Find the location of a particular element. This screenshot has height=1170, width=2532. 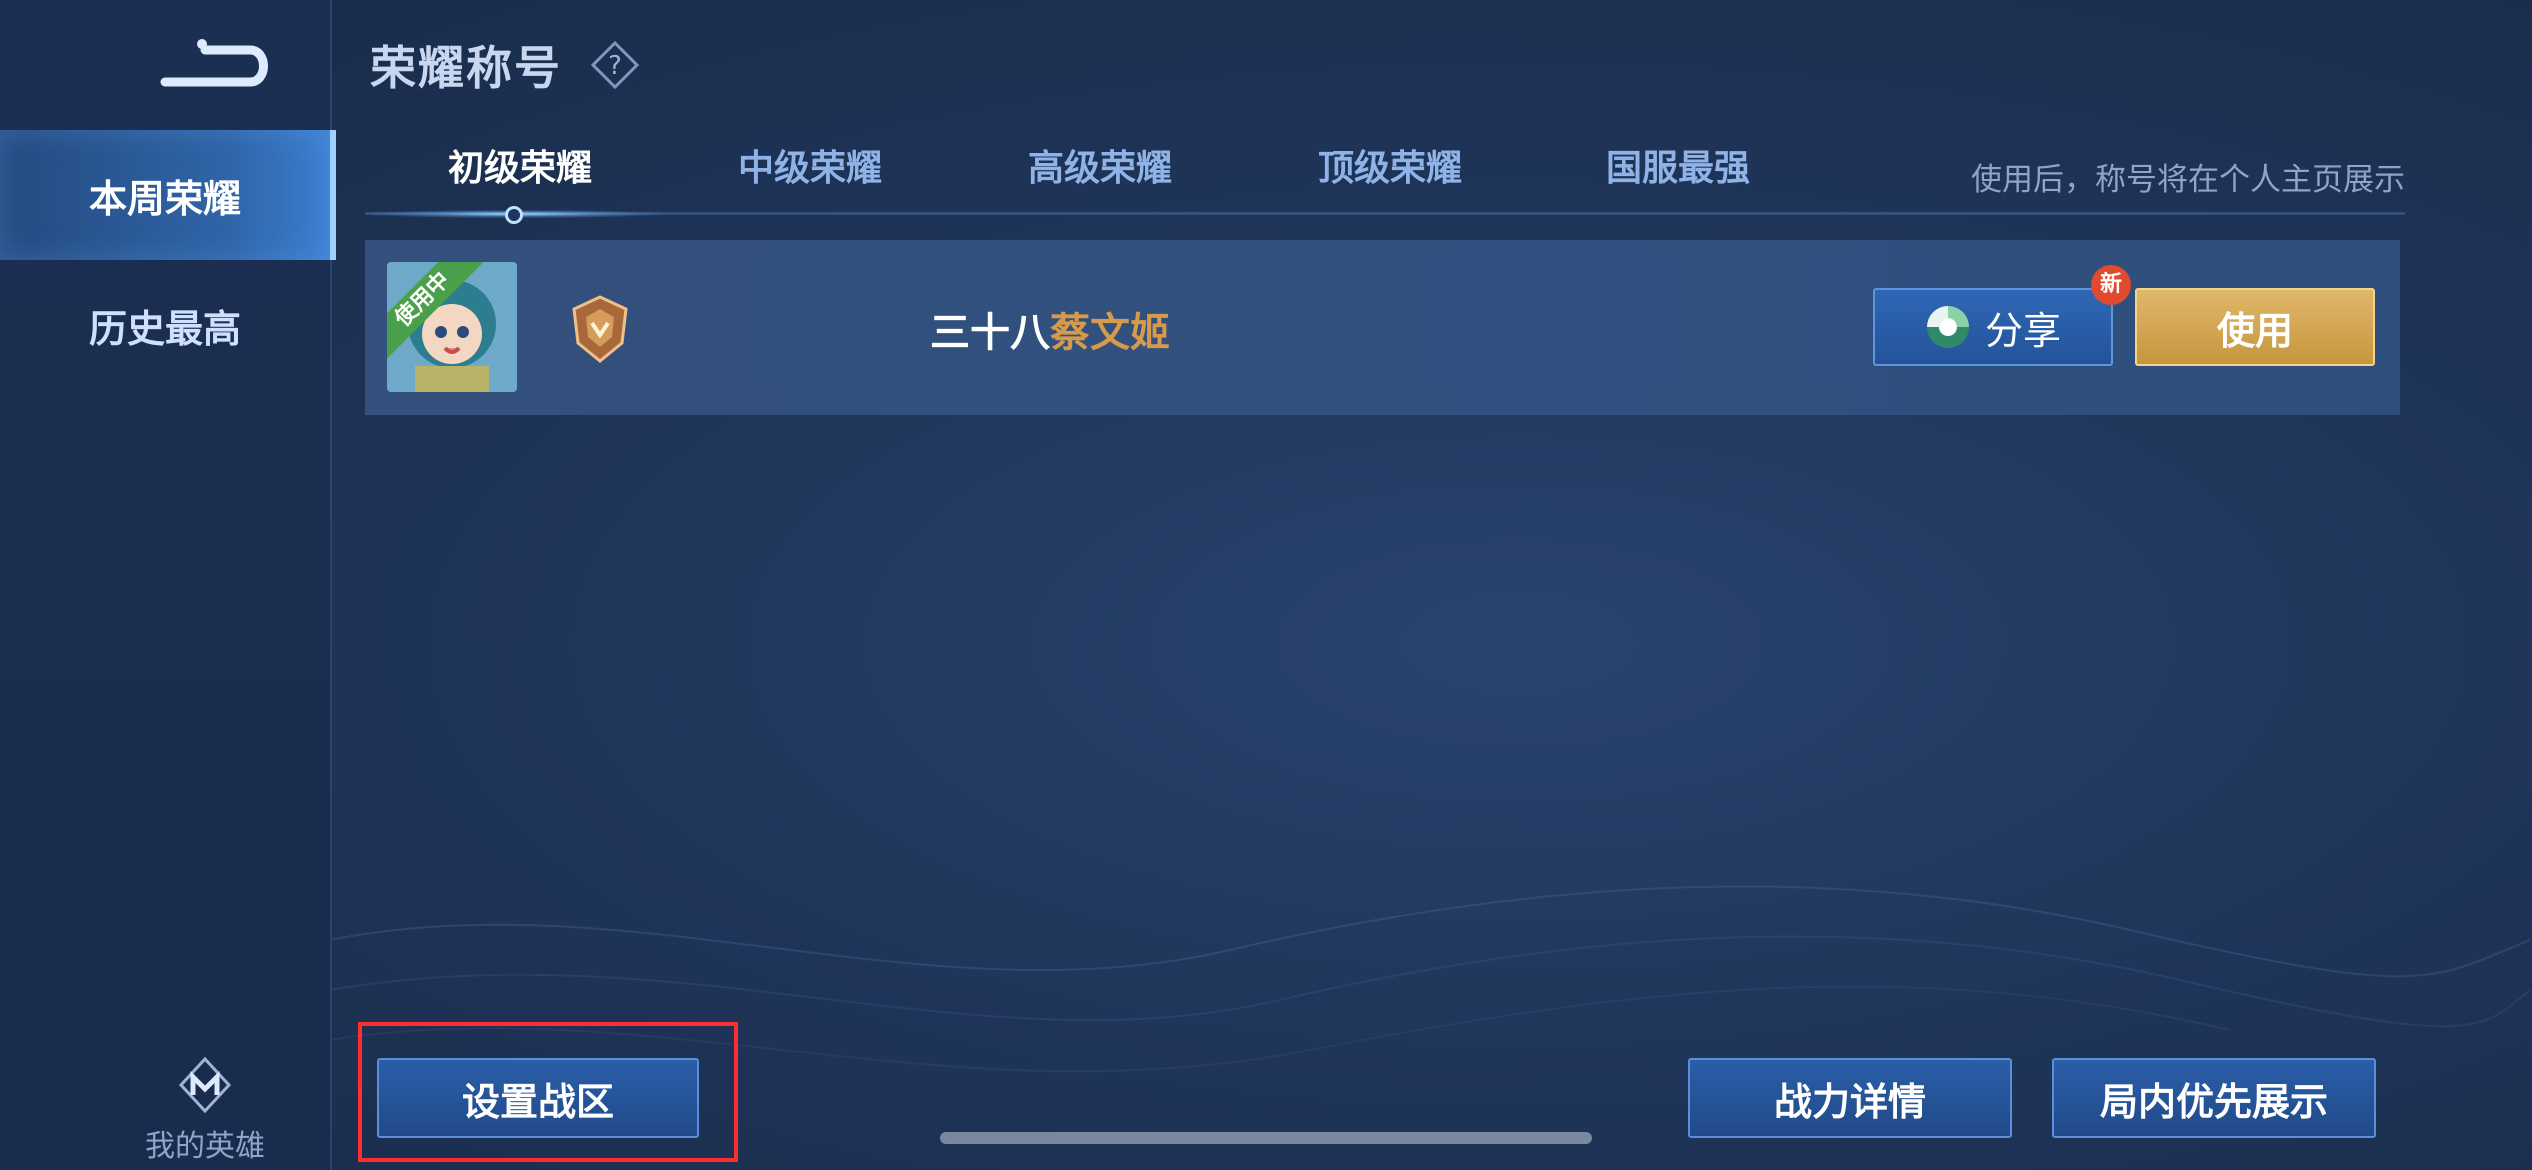

sidebar-item-history-best: 历史最高 is located at coordinates (165, 325).